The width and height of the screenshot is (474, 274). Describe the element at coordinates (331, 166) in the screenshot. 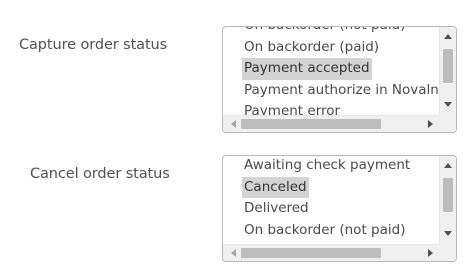

I see `cancel-option: Awaiting check payment` at that location.